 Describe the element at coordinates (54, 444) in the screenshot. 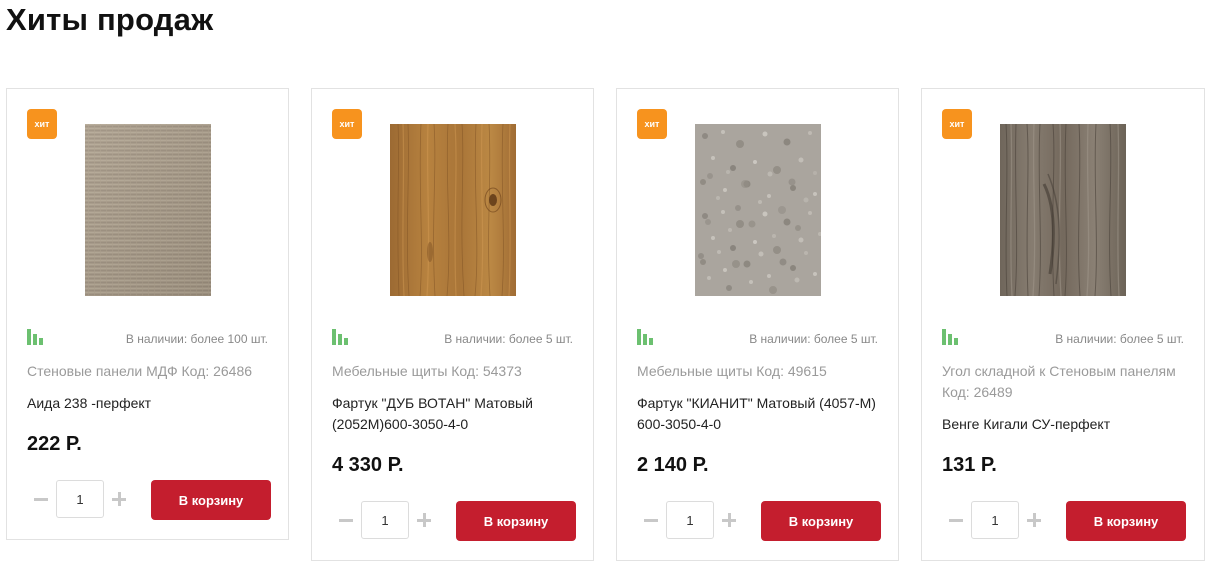

I see `product-price: 222 Р.` at that location.